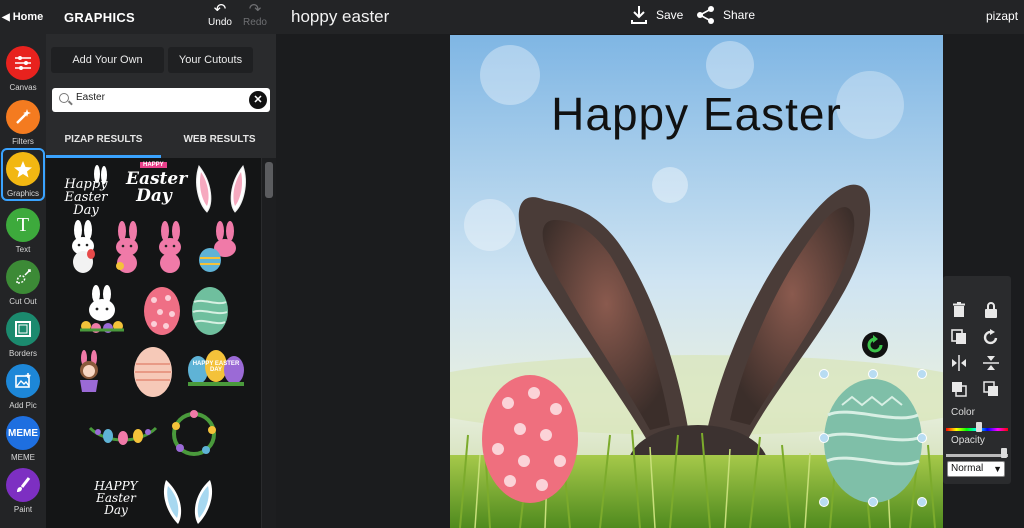 The height and width of the screenshot is (528, 1024). Describe the element at coordinates (23, 17) in the screenshot. I see `home-button: ◀ Home` at that location.